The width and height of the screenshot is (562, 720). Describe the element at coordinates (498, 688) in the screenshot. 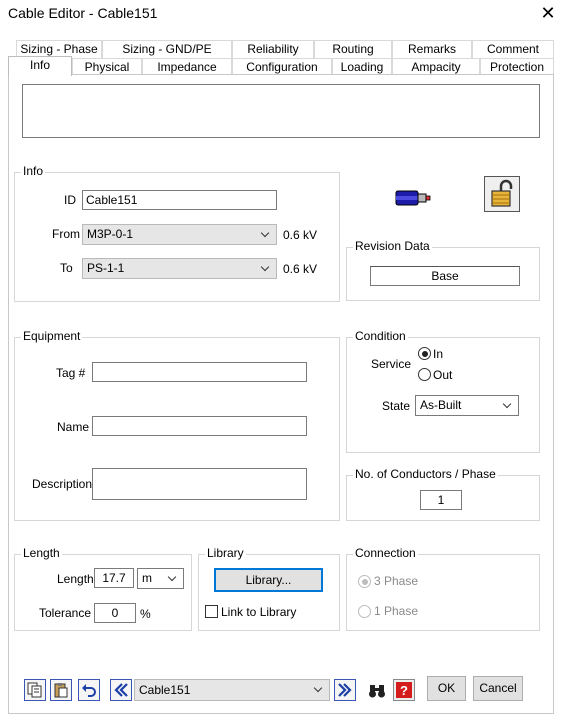

I see `cancel-button: Cancel` at that location.